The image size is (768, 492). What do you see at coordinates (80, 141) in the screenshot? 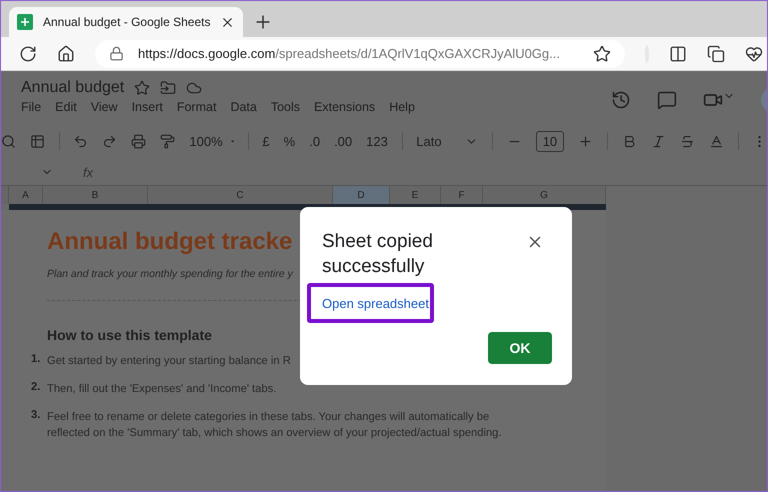
I see `undo-icon` at bounding box center [80, 141].